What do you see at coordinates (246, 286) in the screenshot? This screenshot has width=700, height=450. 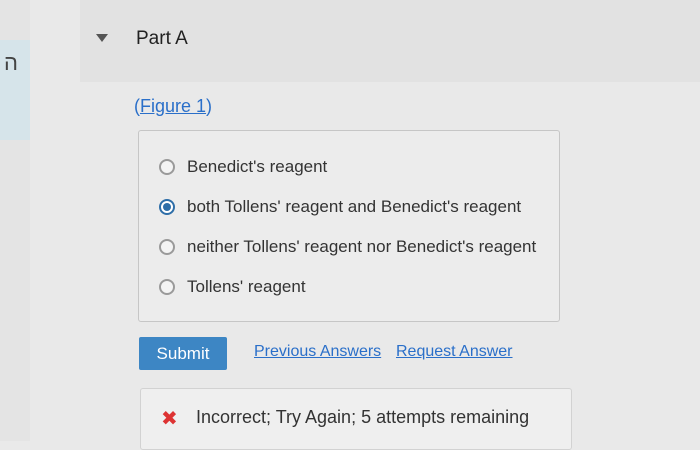 I see `option-label: Tollens' reagent` at bounding box center [246, 286].